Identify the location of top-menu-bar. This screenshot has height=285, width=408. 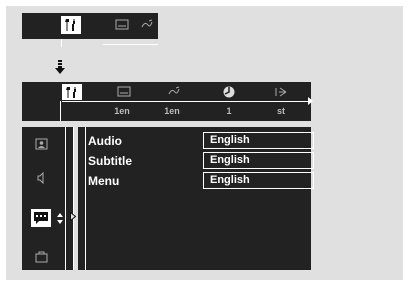
(90, 30).